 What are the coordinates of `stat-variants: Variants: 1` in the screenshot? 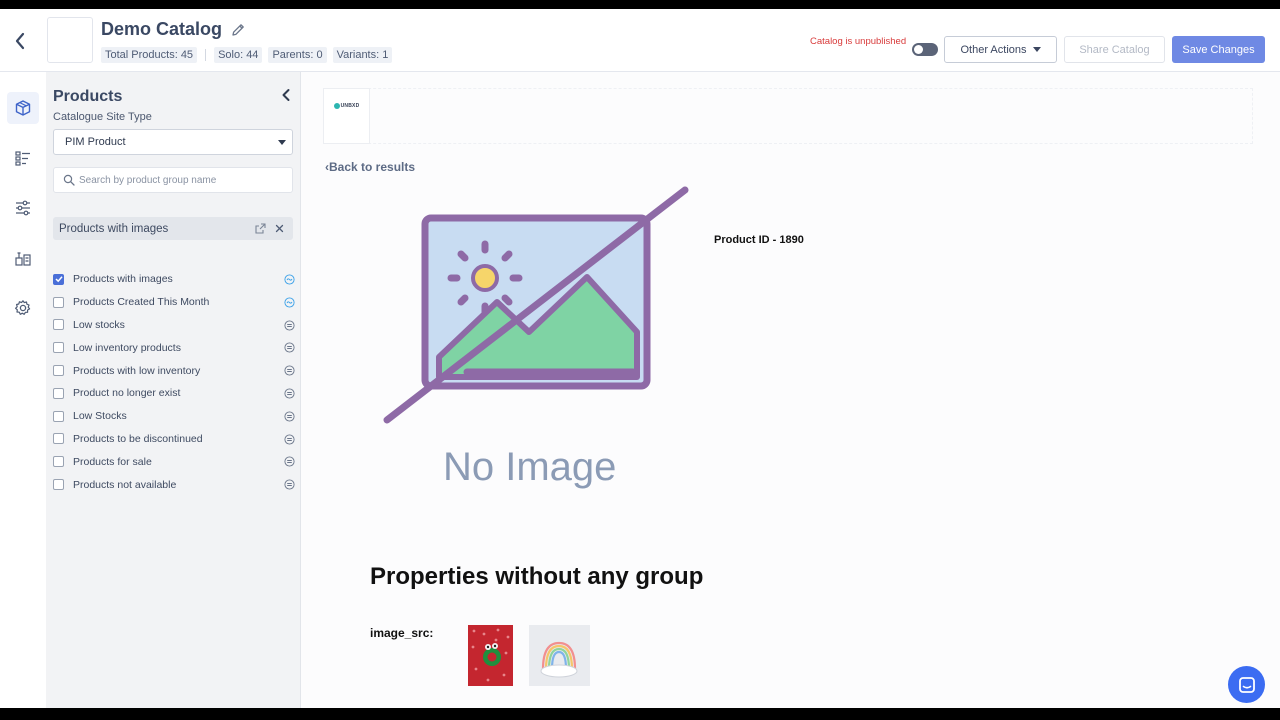 It's located at (362, 55).